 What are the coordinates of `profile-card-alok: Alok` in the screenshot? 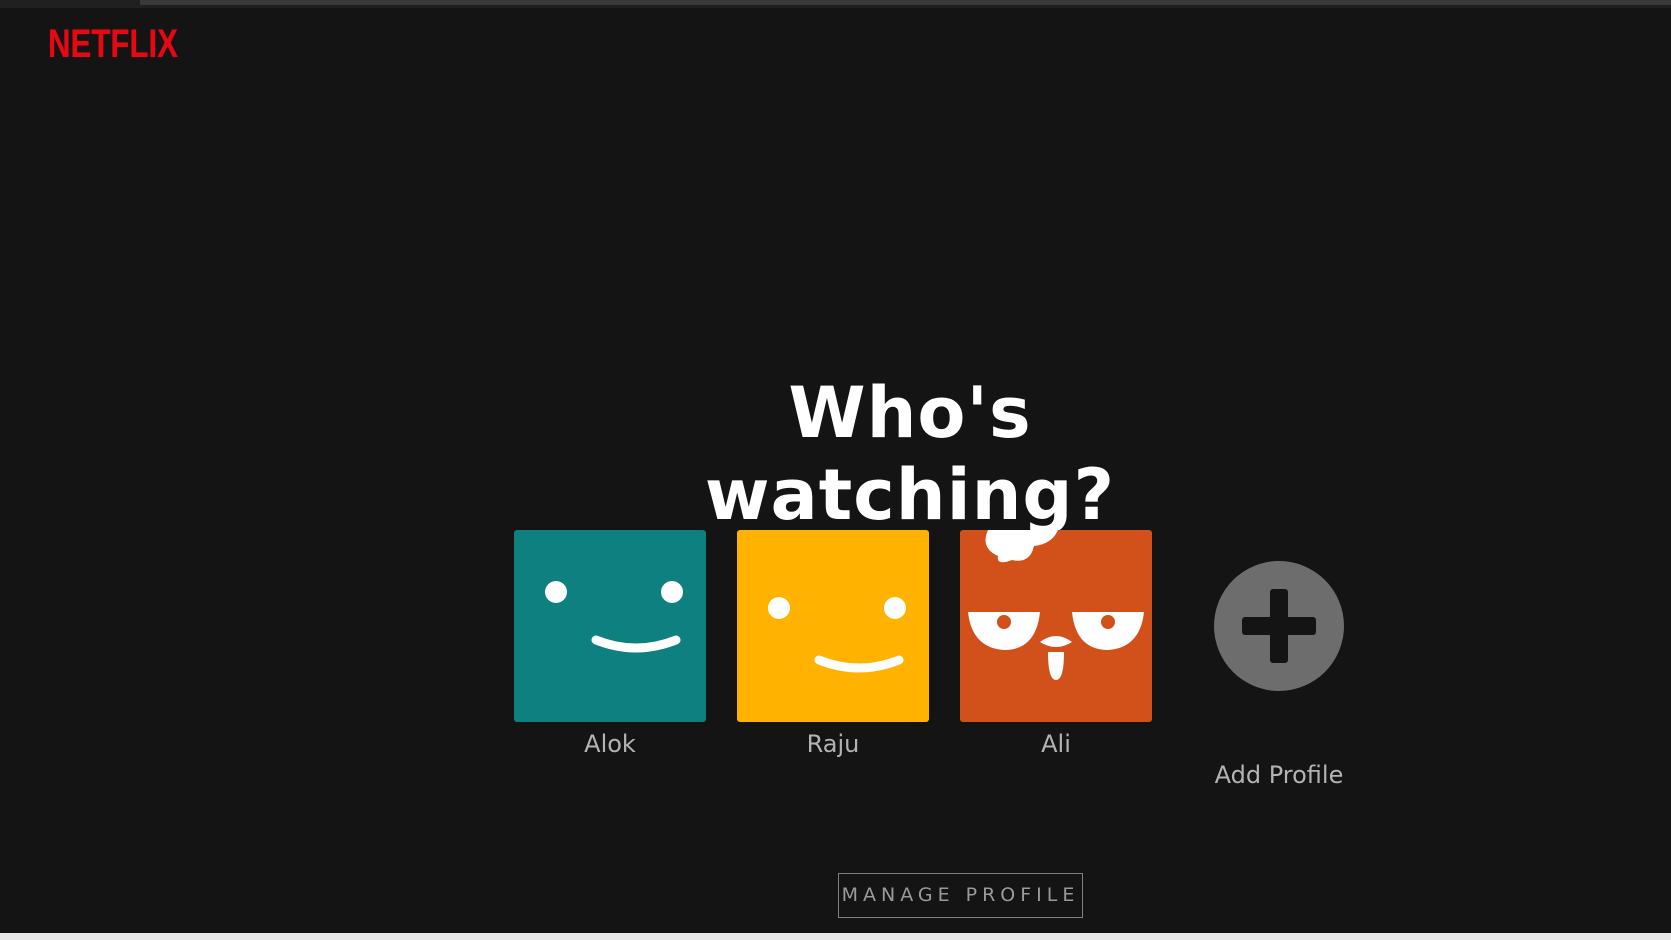 It's located at (610, 644).